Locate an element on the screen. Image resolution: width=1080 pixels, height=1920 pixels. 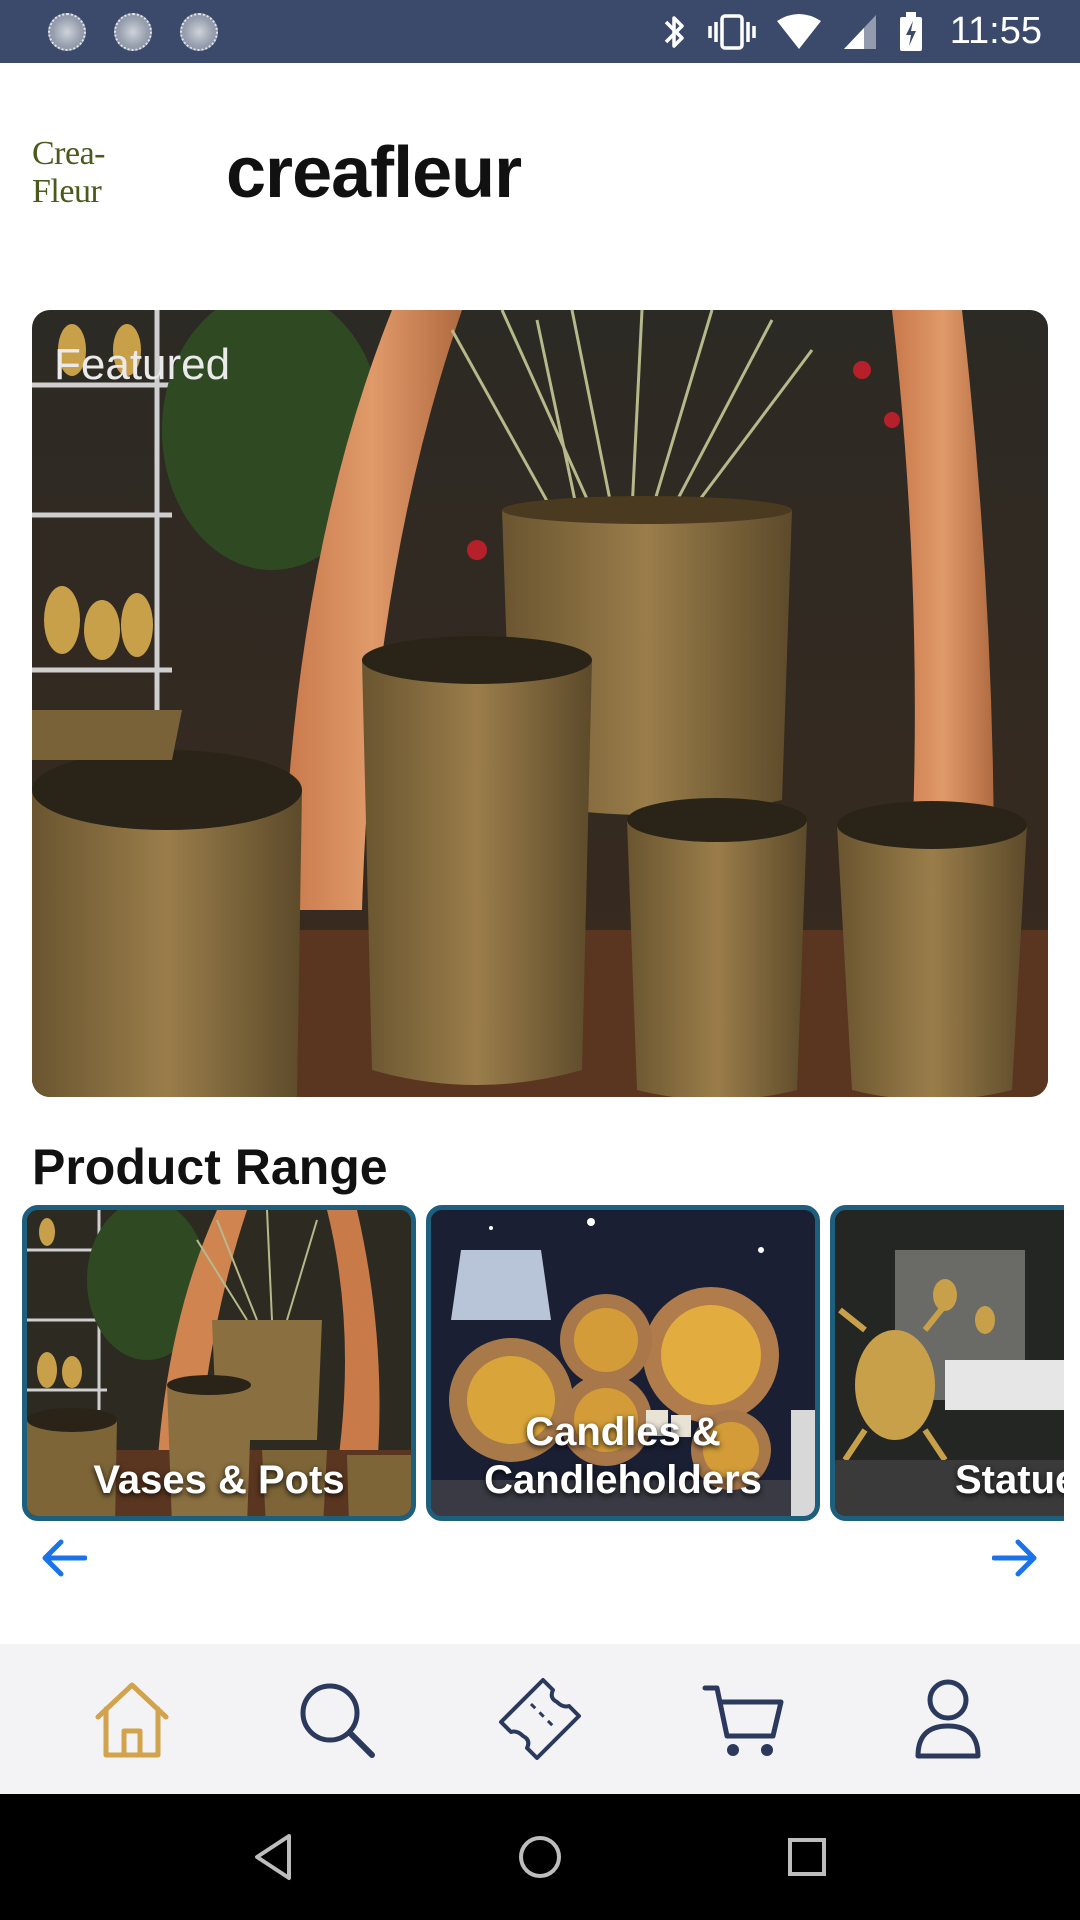
carousel-next-button is located at coordinates (1015, 1558).